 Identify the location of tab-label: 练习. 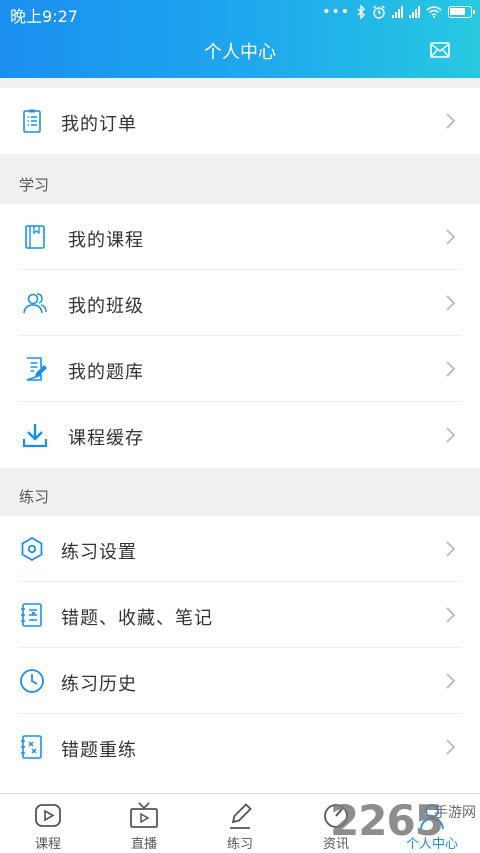
(239, 844).